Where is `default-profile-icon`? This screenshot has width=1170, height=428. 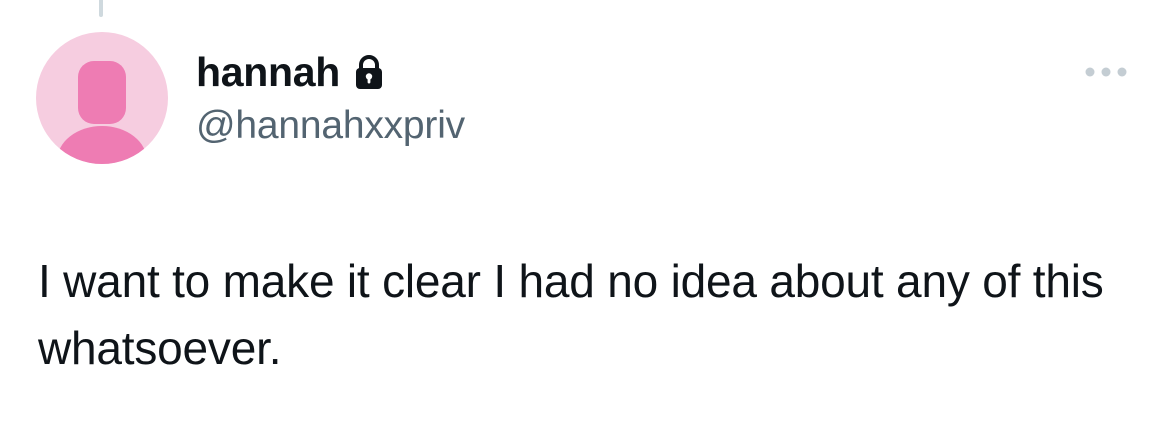 default-profile-icon is located at coordinates (102, 112).